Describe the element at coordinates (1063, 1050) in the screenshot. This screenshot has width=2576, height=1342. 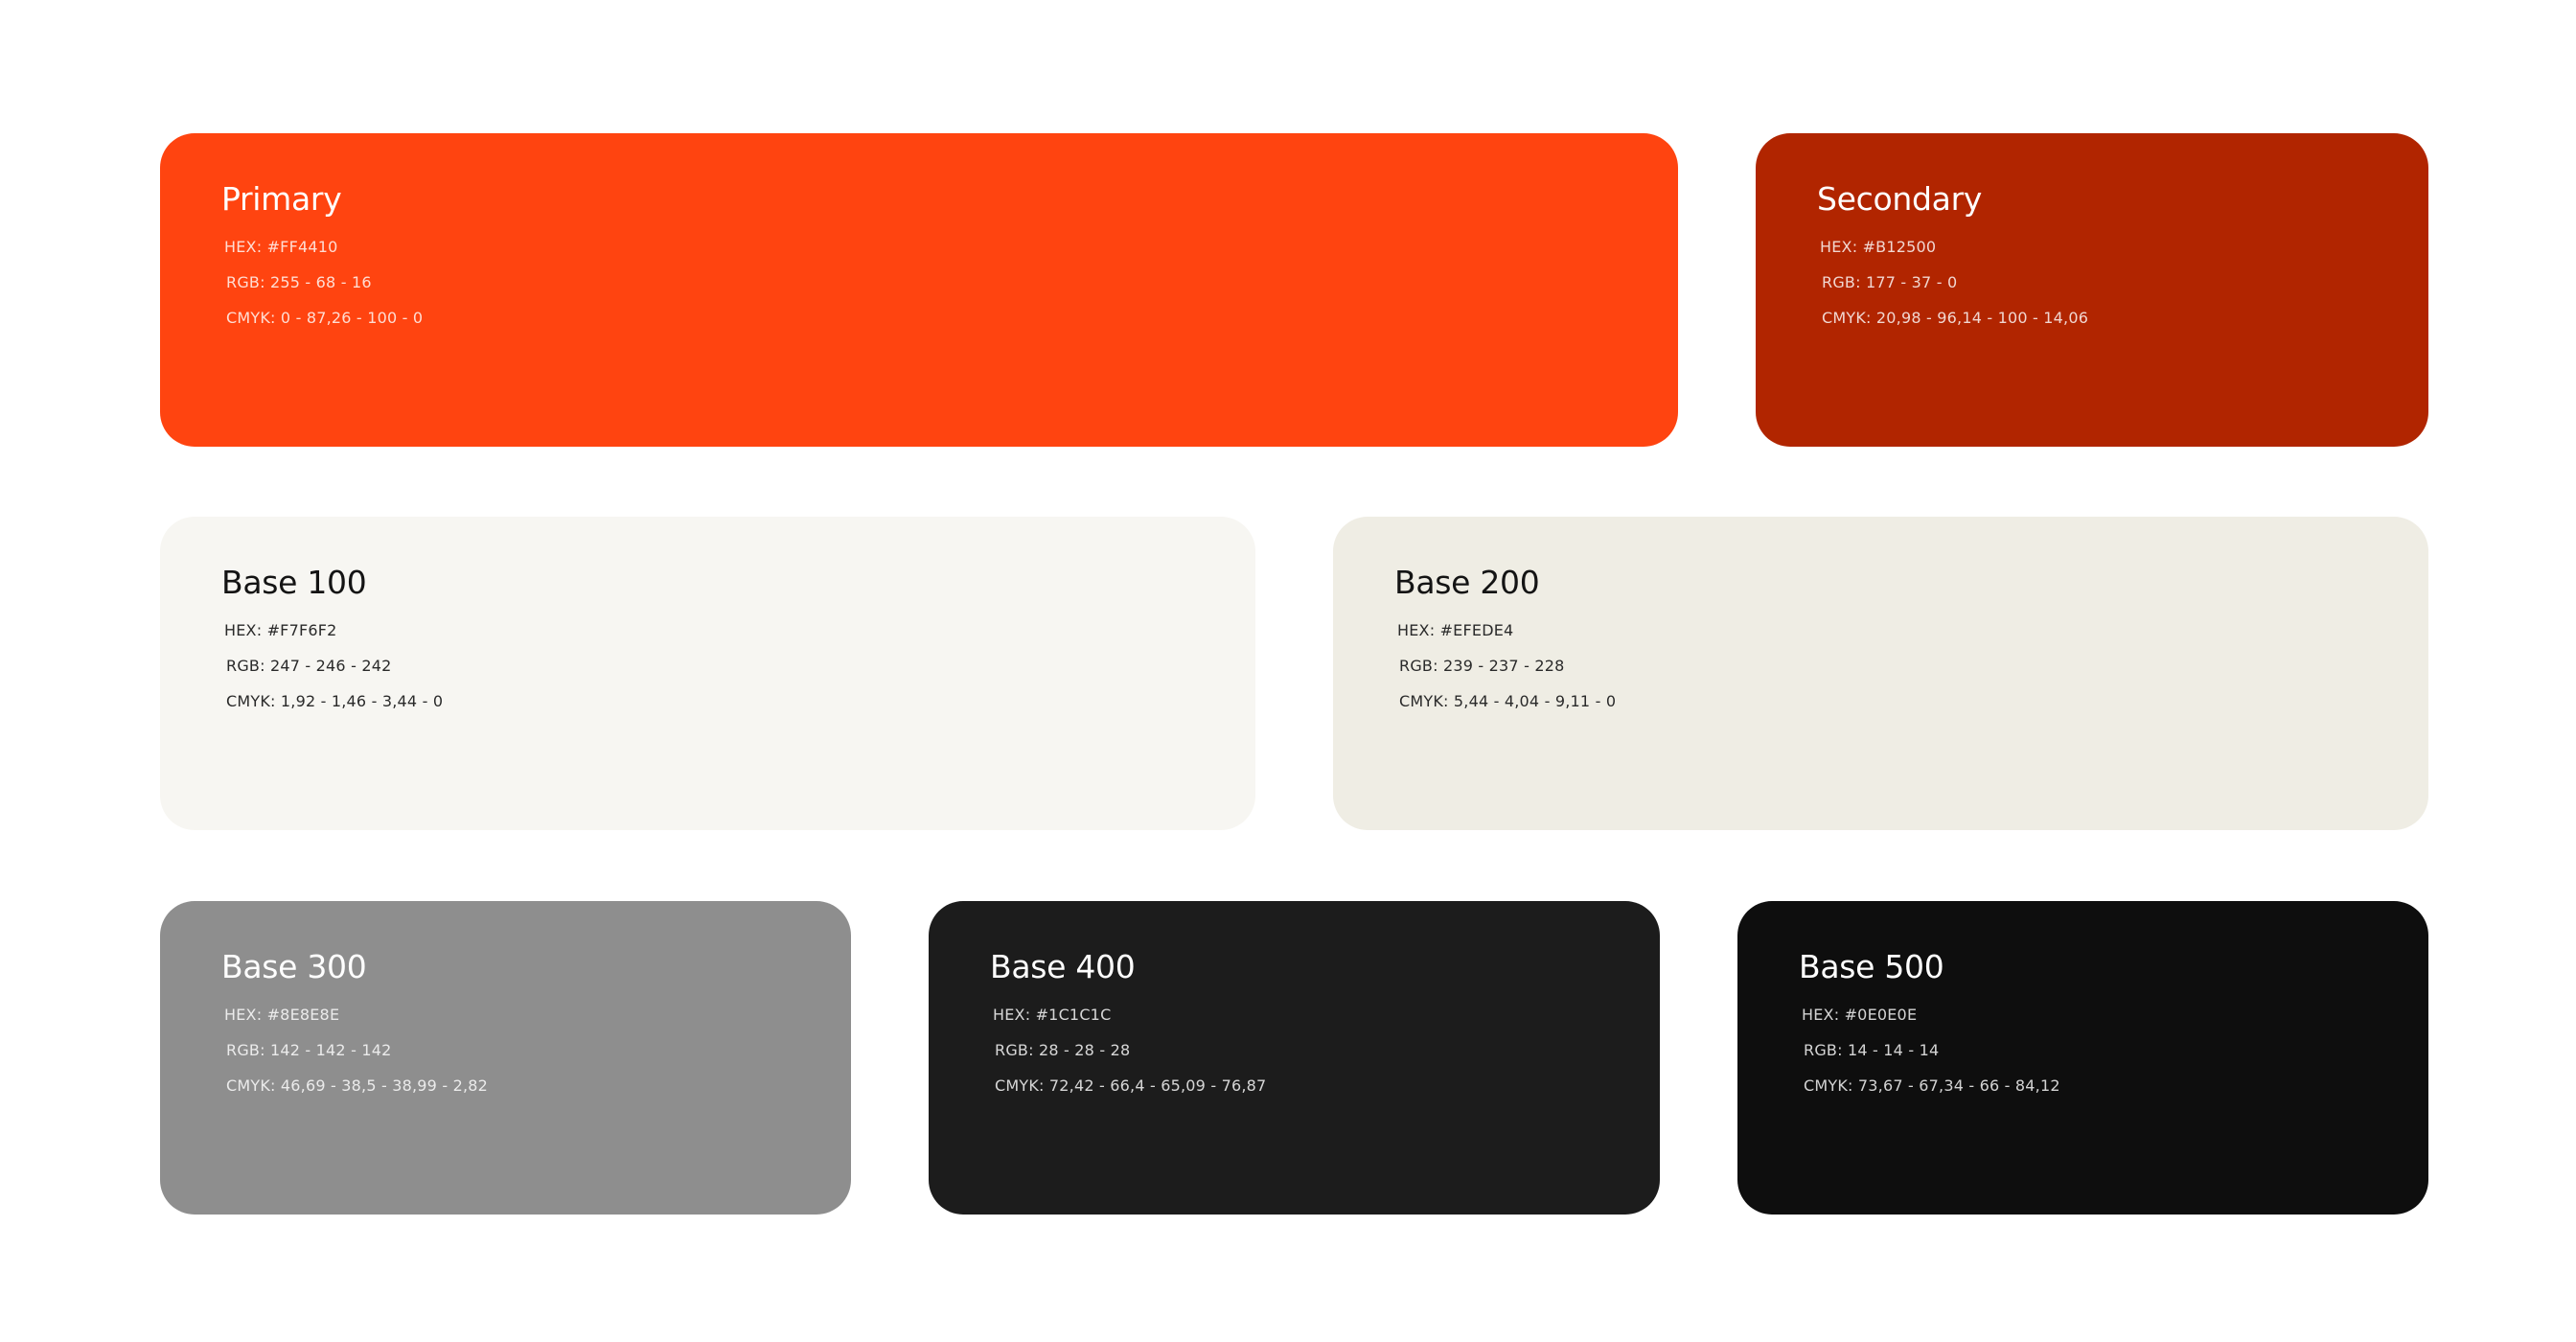
I see `swatch-rgb: RGB: 28 - 28 - 28` at that location.